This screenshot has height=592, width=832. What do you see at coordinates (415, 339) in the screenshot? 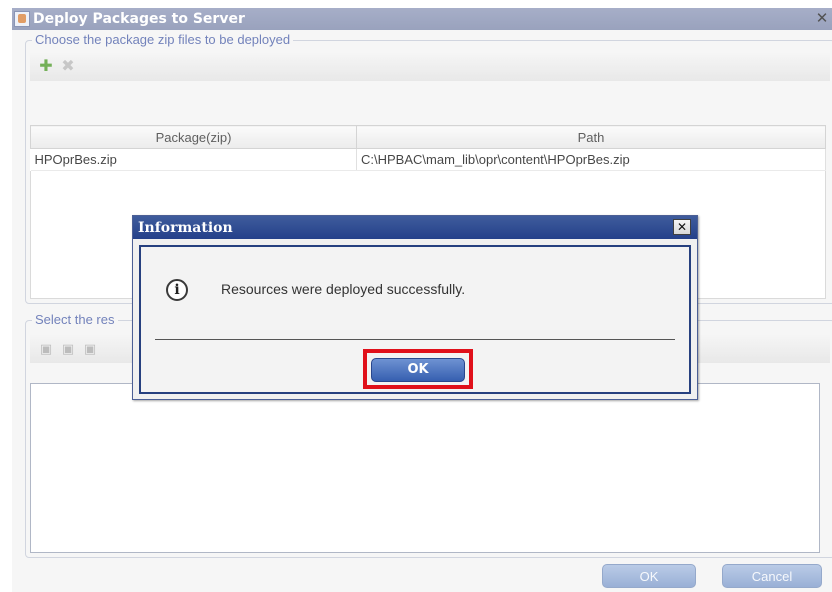
I see `dialog-separator` at bounding box center [415, 339].